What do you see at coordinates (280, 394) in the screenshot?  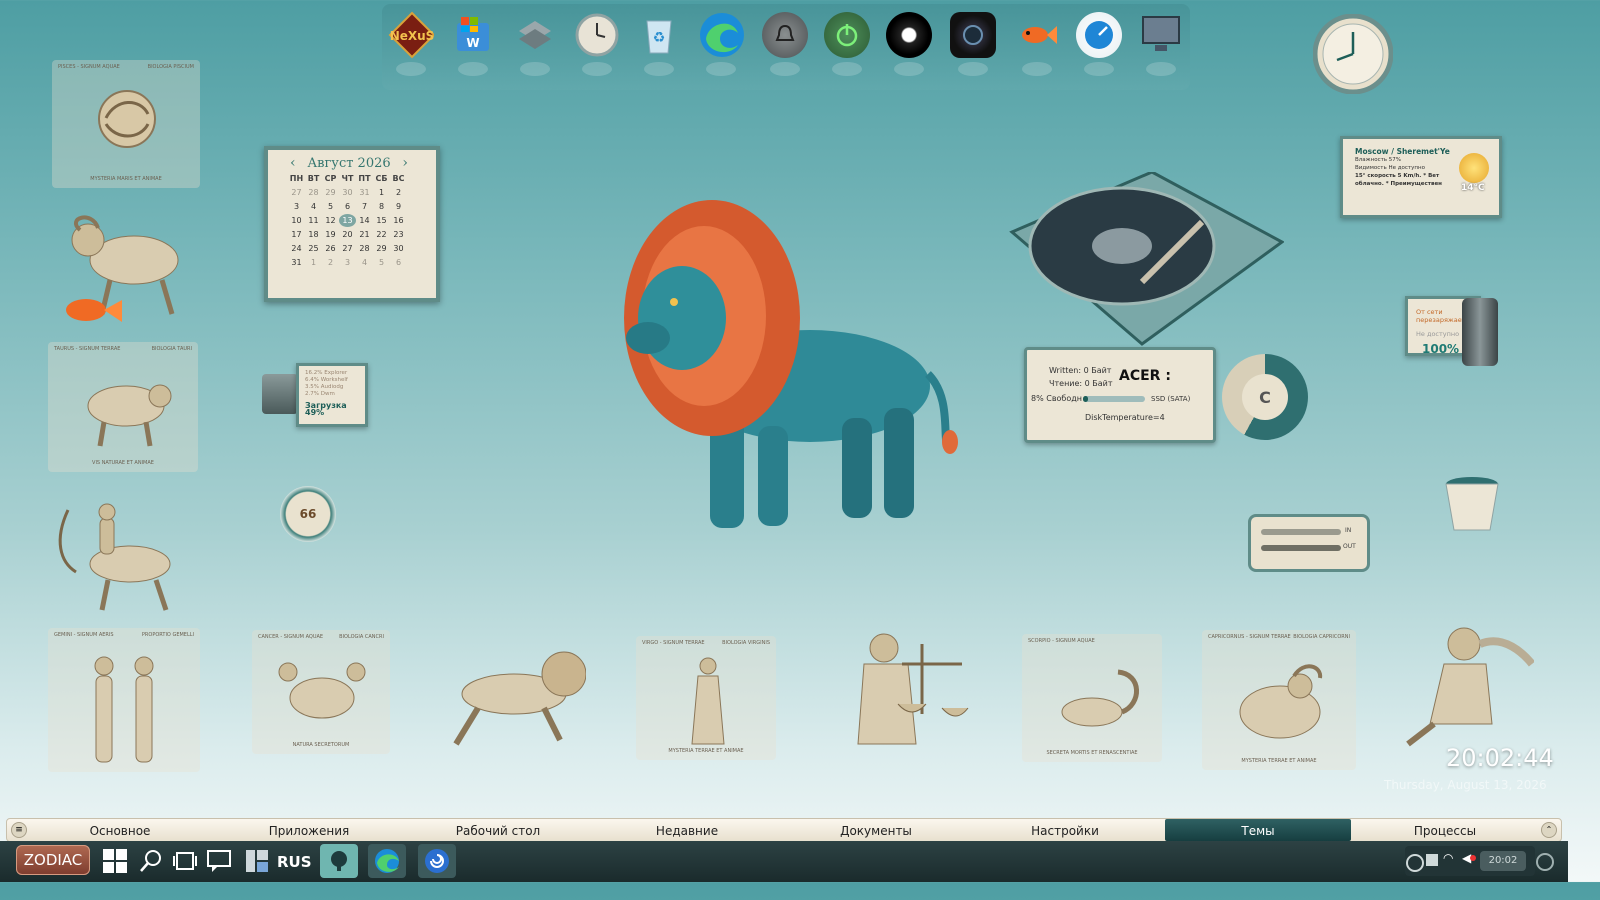 I see `cpu-chip-icon` at bounding box center [280, 394].